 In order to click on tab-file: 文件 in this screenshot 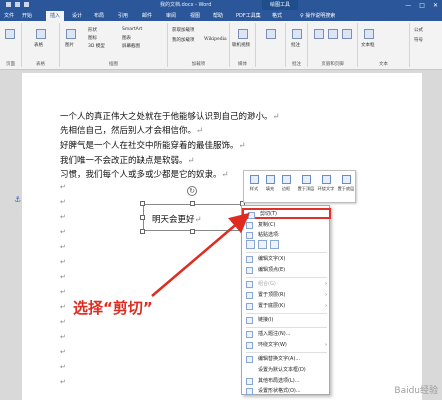, I will do `click(9, 16)`.